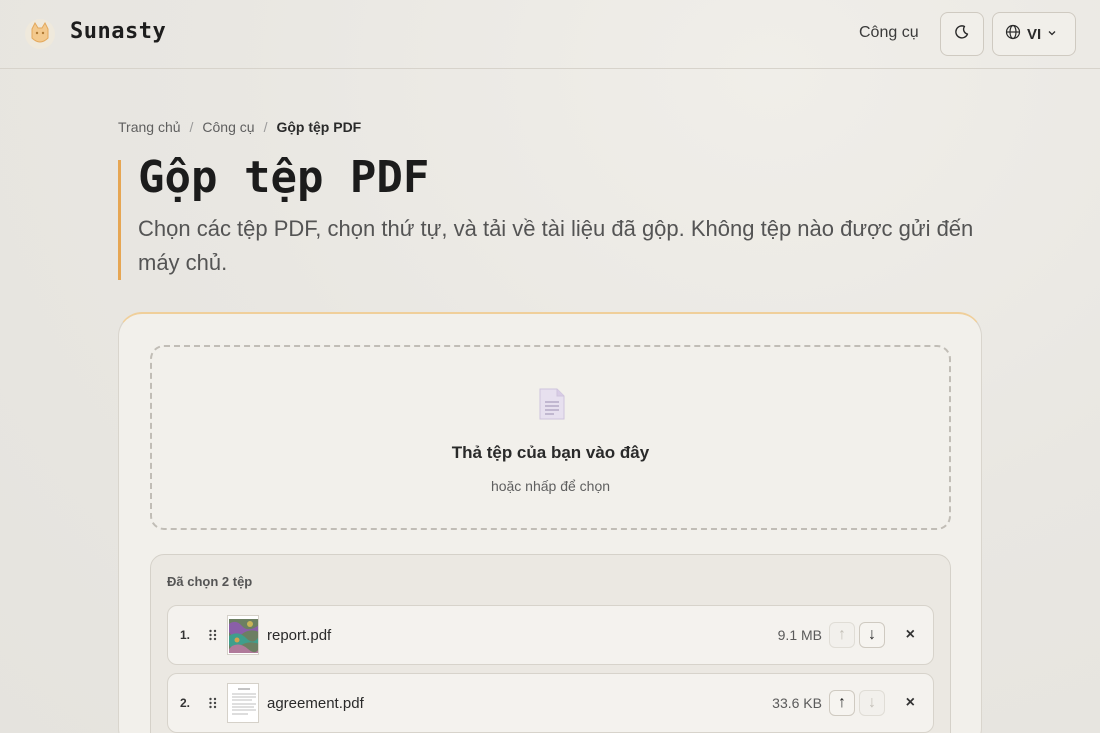 This screenshot has height=733, width=1100. Describe the element at coordinates (228, 127) in the screenshot. I see `breadcrumb-tools: Công cụ` at that location.